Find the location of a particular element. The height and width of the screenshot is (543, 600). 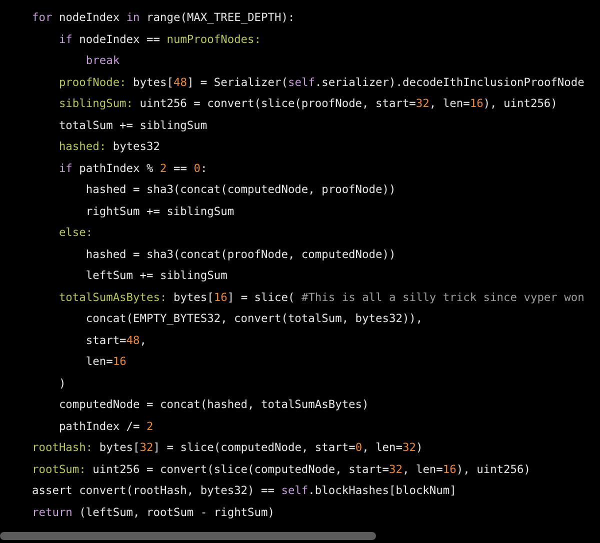

code-line: return (leftSum, rootSum - rightSum) is located at coordinates (153, 512).